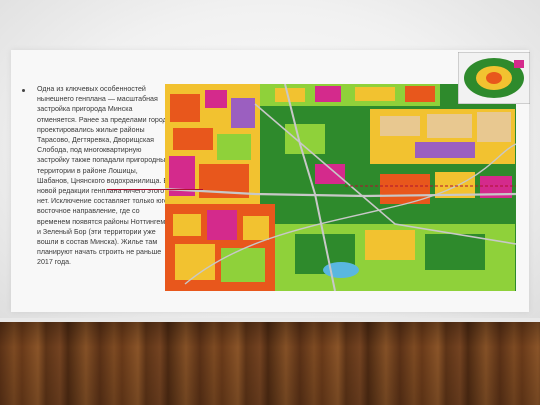 The width and height of the screenshot is (540, 405). What do you see at coordinates (494, 78) in the screenshot?
I see `map-inset` at bounding box center [494, 78].